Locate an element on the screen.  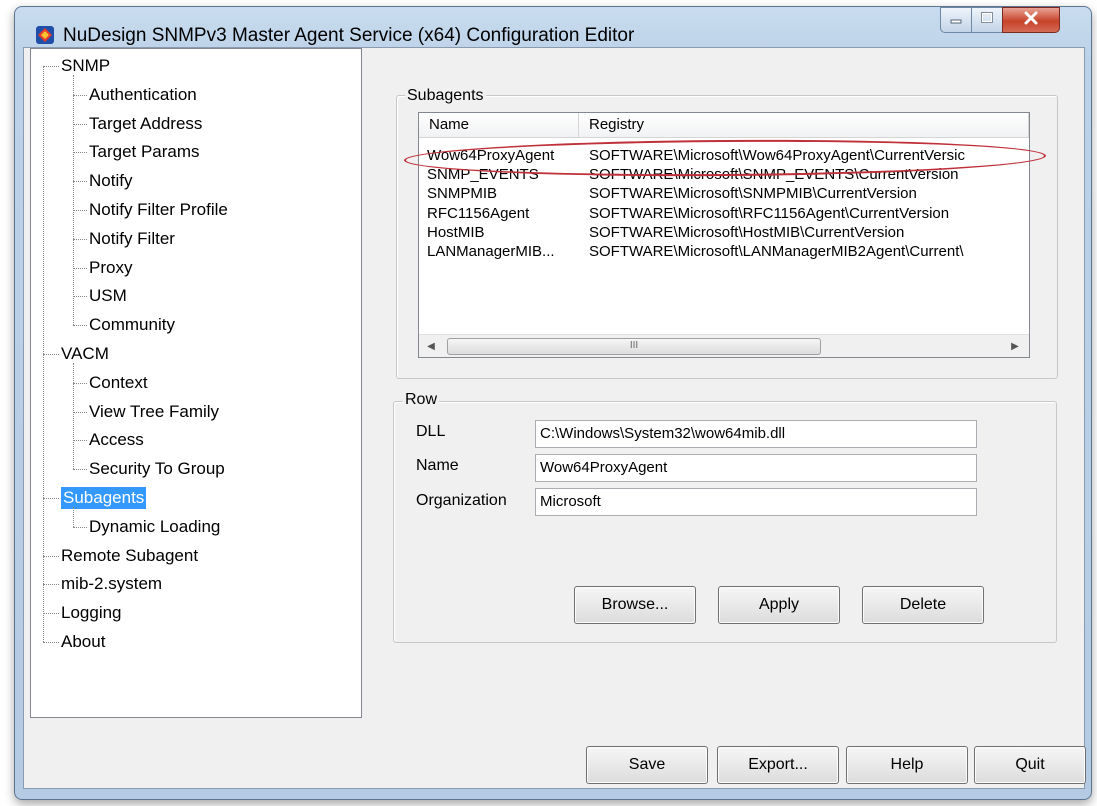
tree-item-authentication: Authentication is located at coordinates (143, 95).